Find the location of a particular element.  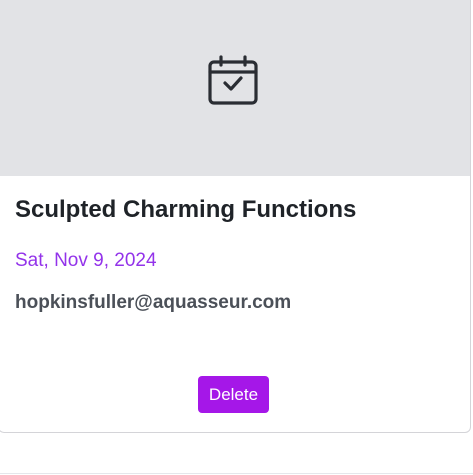

event-email: hopkinsfuller@aquasseur.com is located at coordinates (153, 302).